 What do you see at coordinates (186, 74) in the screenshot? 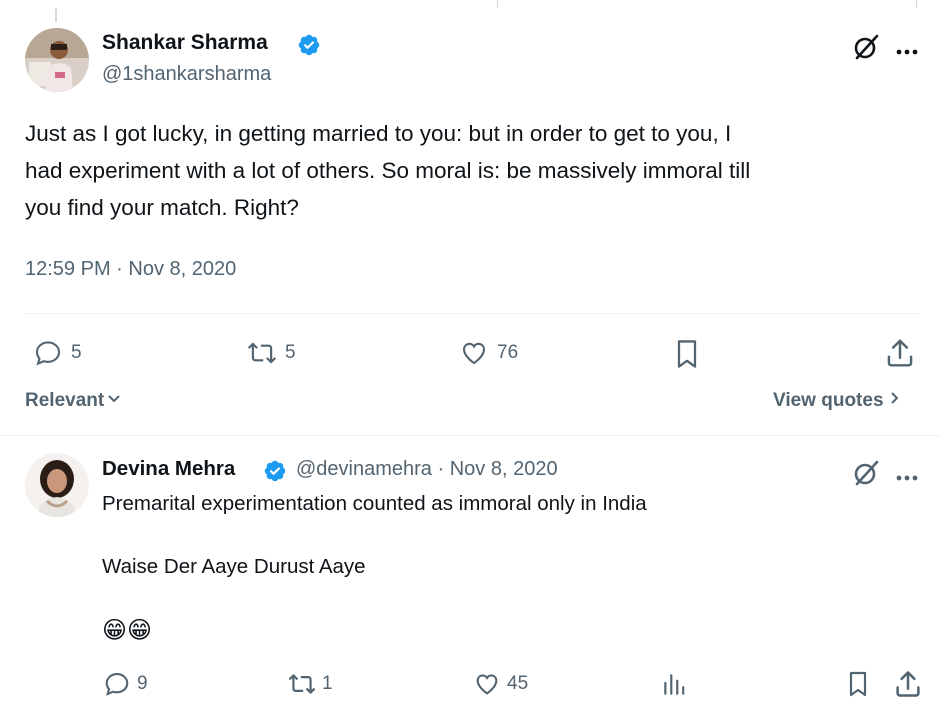
I see `author-handle: @1shankarsharma` at bounding box center [186, 74].